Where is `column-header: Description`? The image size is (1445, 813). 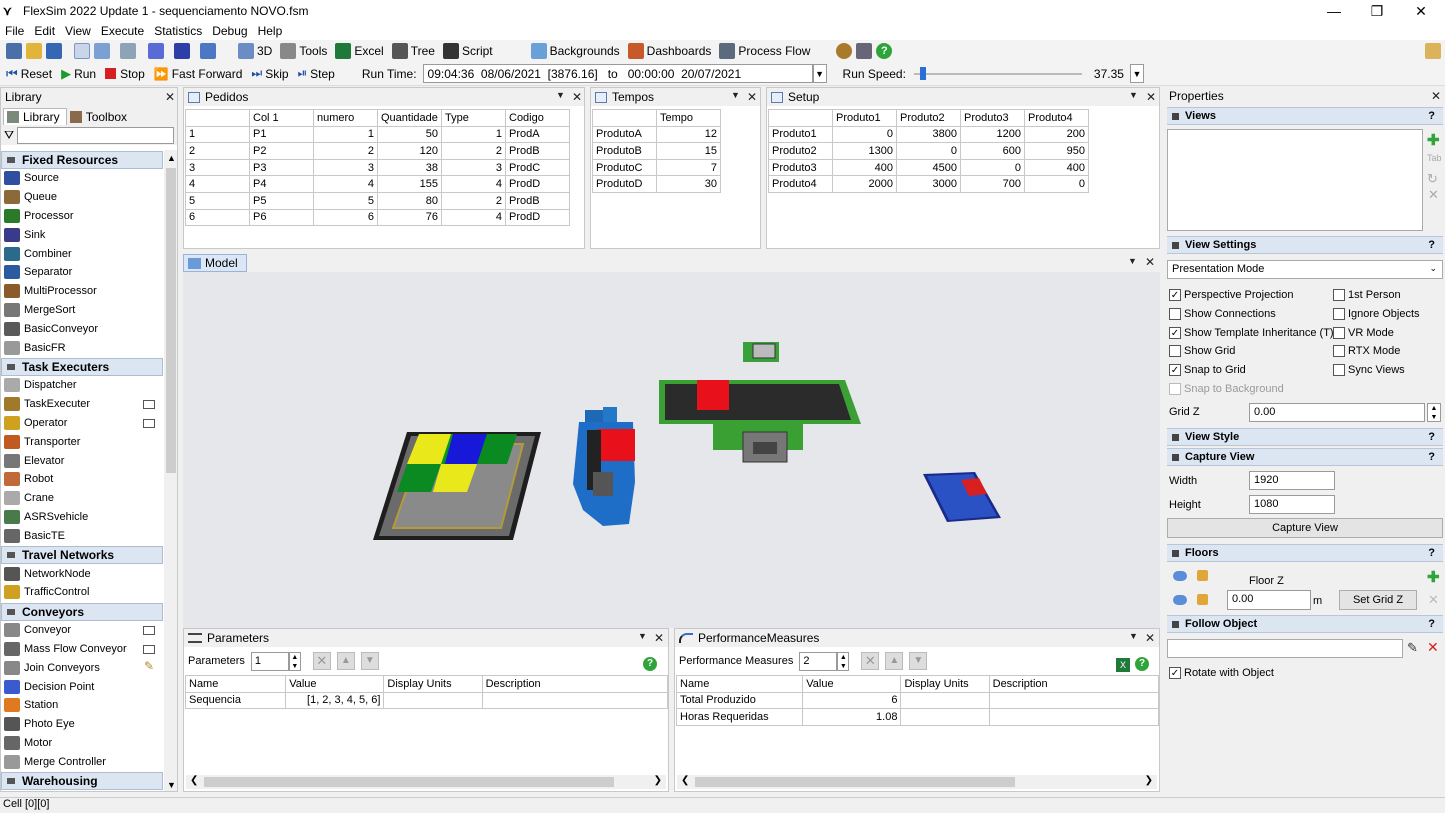
column-header: Description is located at coordinates (574, 684).